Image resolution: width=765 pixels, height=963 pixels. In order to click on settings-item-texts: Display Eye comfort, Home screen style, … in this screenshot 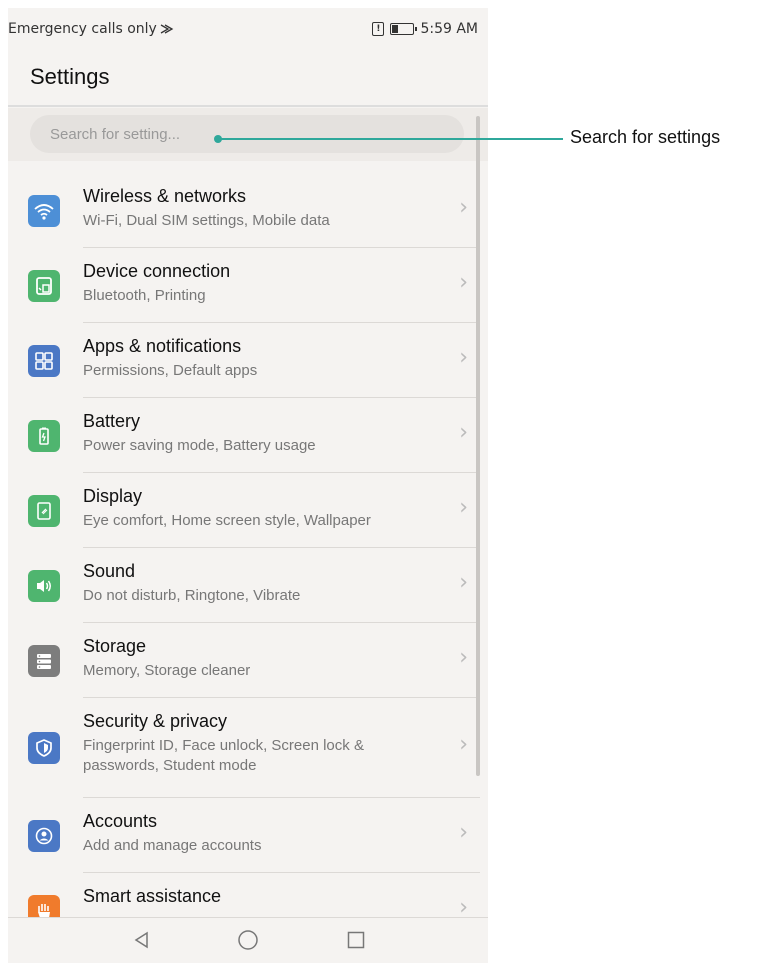, I will do `click(258, 508)`.